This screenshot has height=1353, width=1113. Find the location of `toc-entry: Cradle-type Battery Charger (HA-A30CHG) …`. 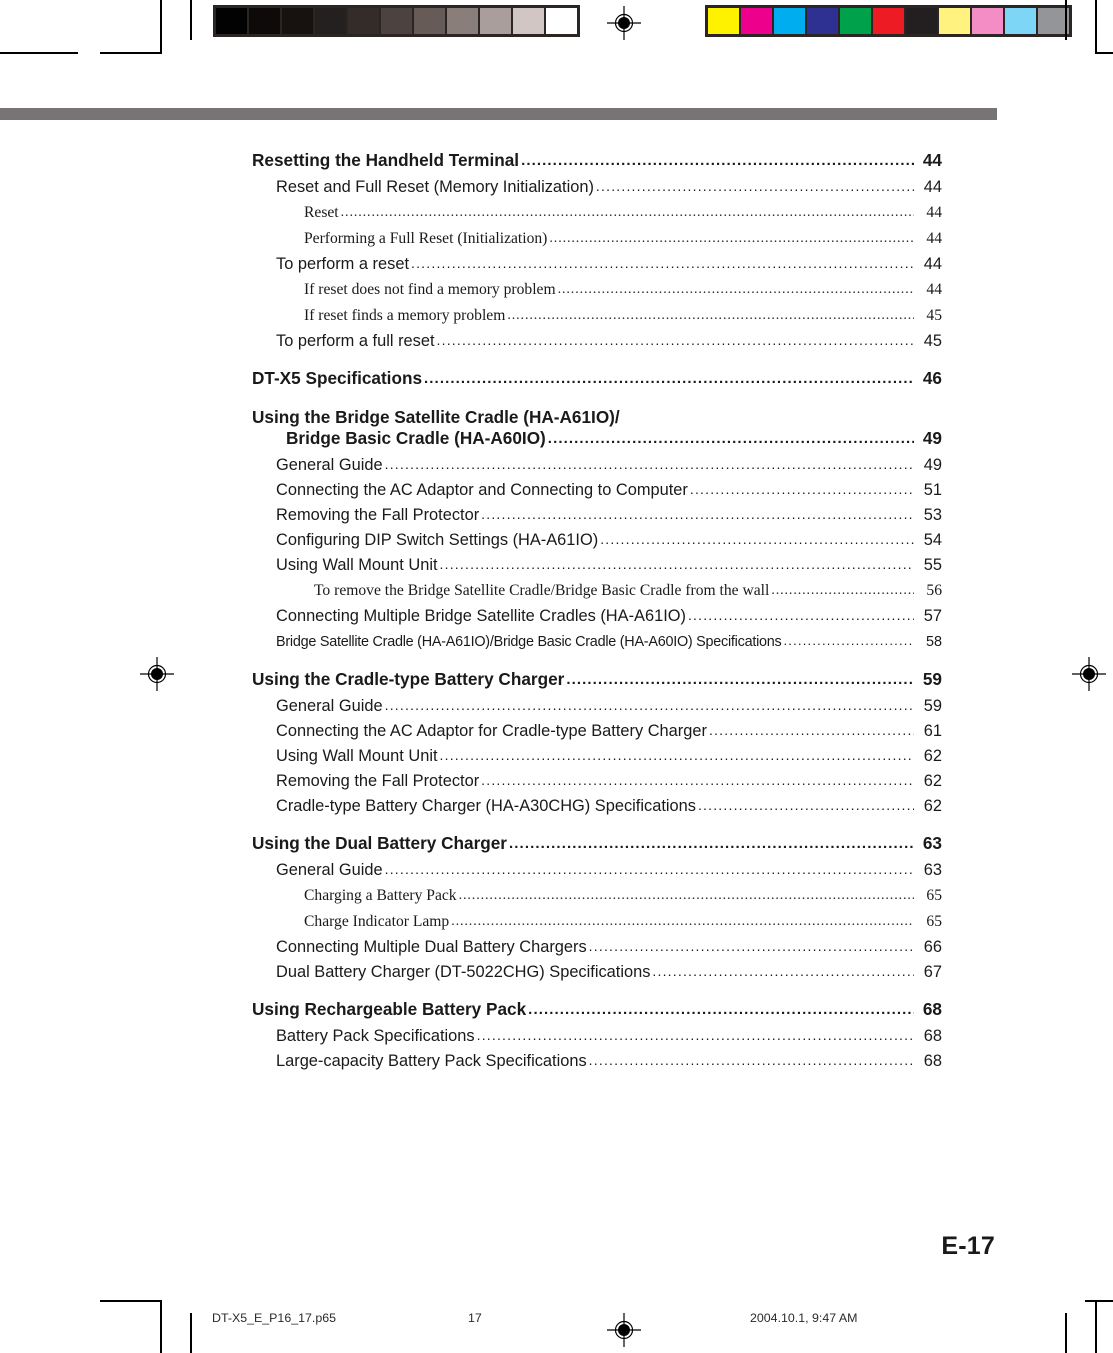

toc-entry: Cradle-type Battery Charger (HA-A30CHG) … is located at coordinates (597, 806).